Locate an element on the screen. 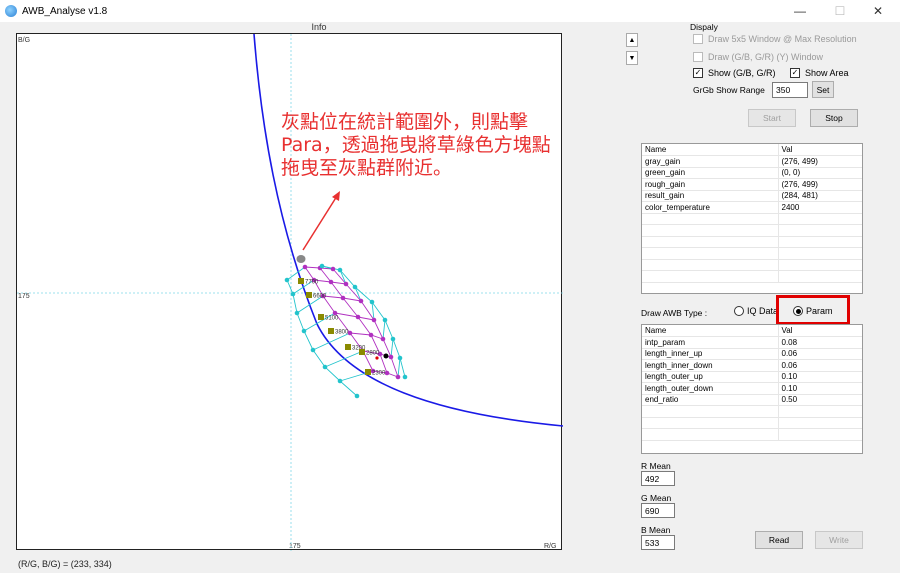 This screenshot has height=573, width=900. table-row: rough_gain (276, 499) is located at coordinates (752, 184).